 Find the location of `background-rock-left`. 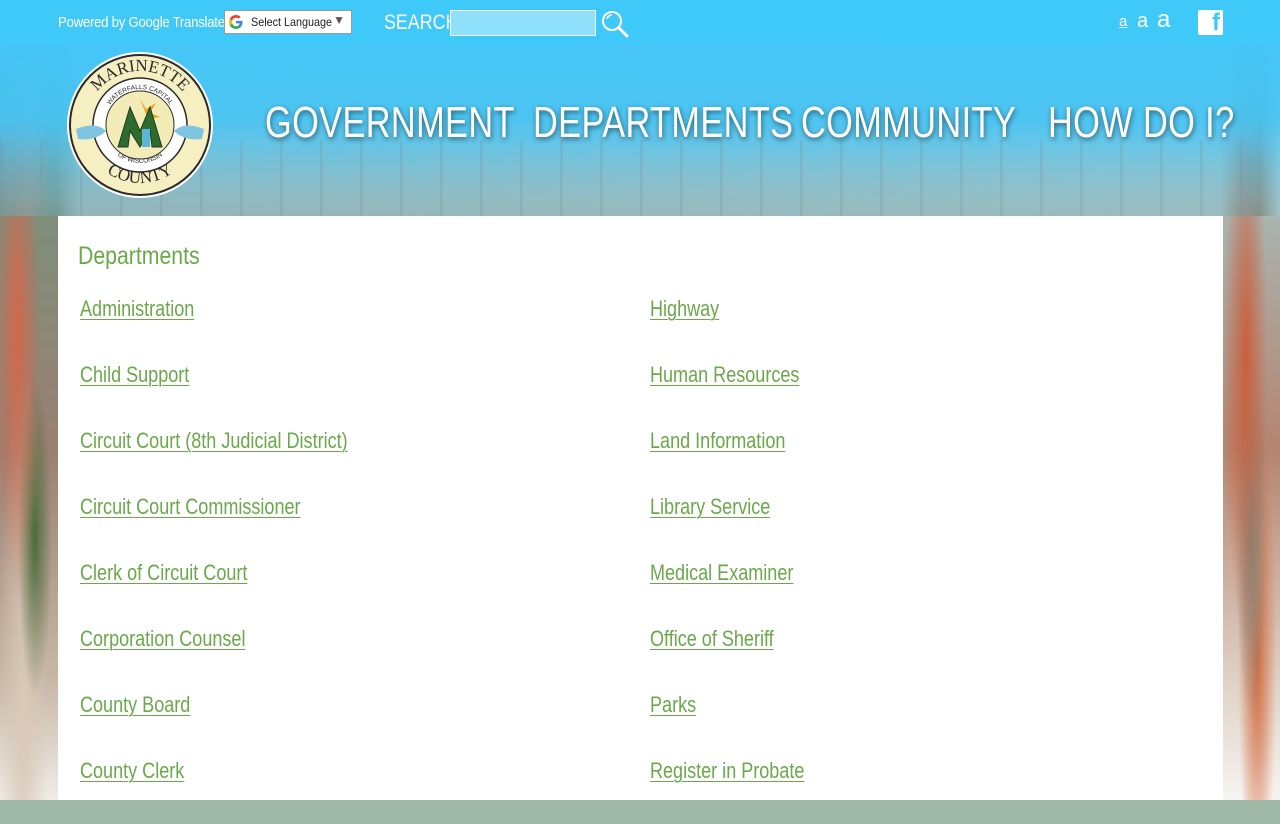

background-rock-left is located at coordinates (29, 508).